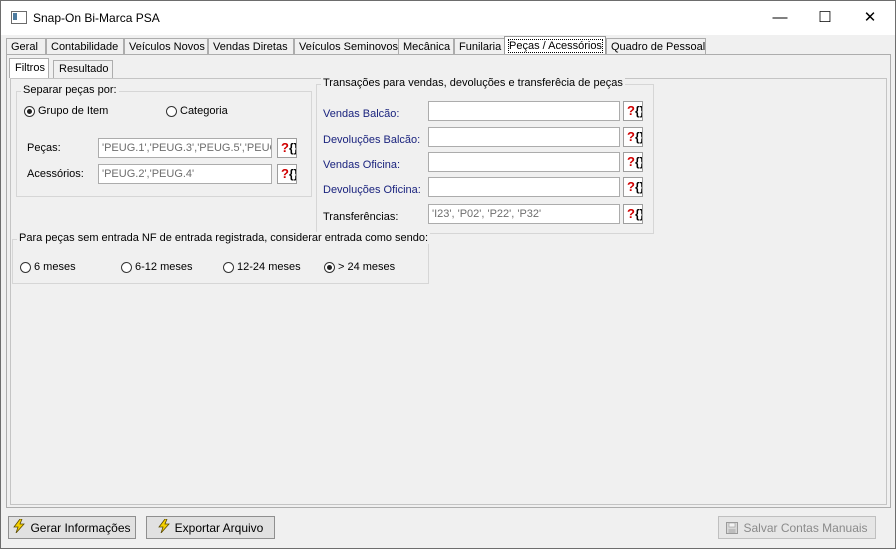 The width and height of the screenshot is (896, 549). Describe the element at coordinates (524, 187) in the screenshot. I see `devolucoes-oficina-input` at that location.